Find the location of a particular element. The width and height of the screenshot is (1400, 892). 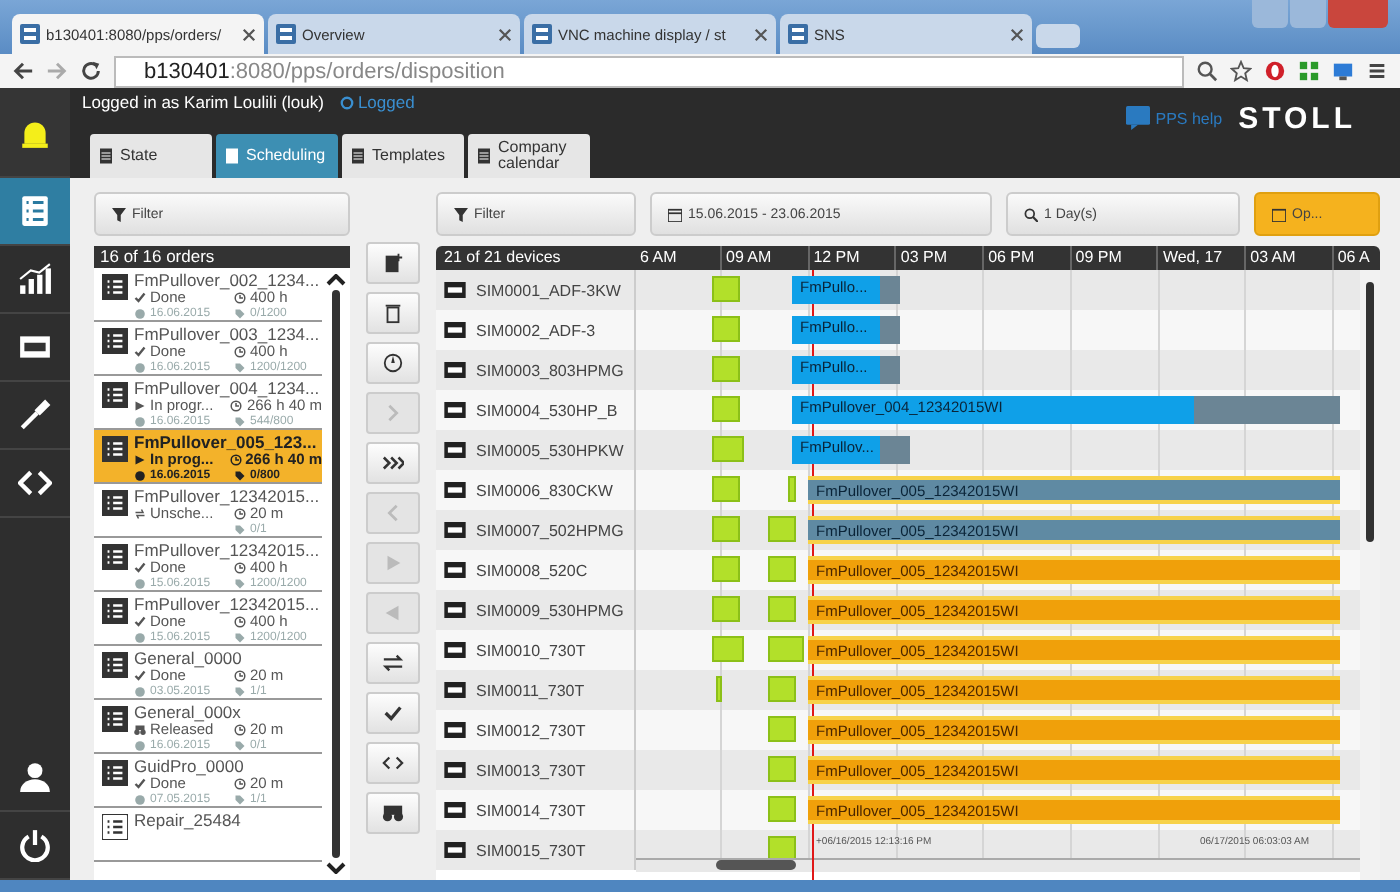

chevron-down-icon is located at coordinates (336, 868).